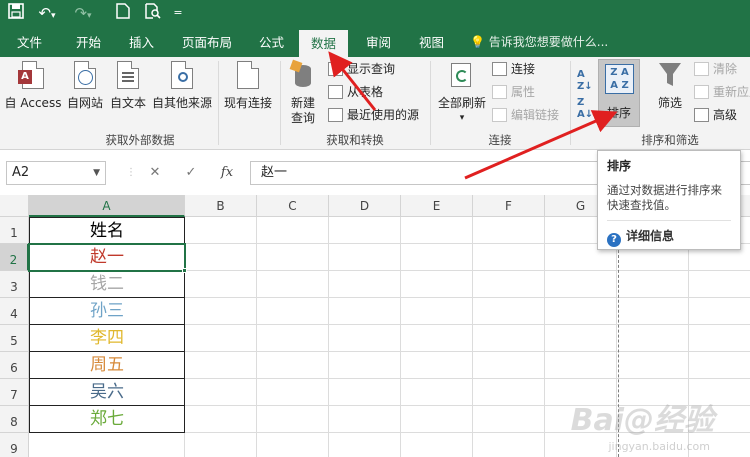  I want to click on arrow-to-sort-button, so click(541, 145).